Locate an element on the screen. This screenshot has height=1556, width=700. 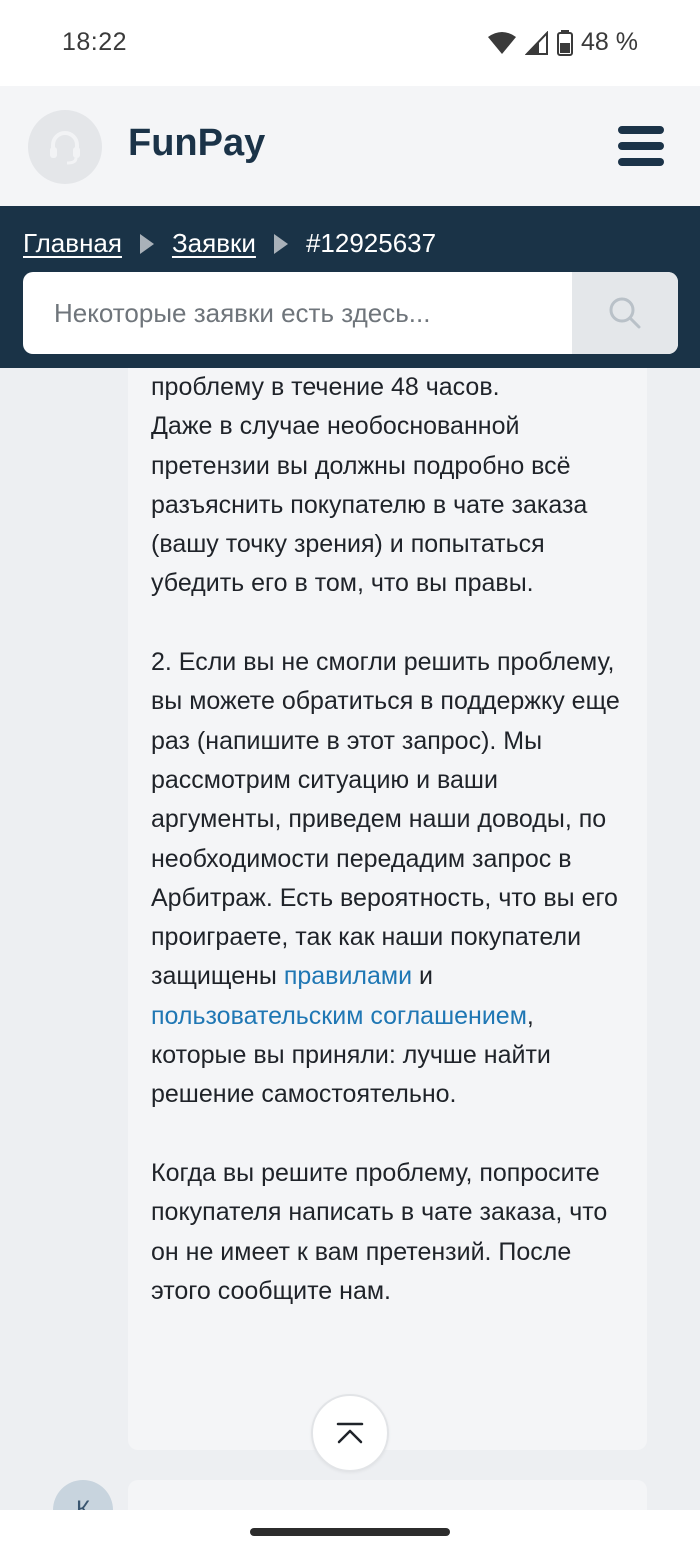
user-agreement-link: пользовательским соглашением is located at coordinates (339, 1016).